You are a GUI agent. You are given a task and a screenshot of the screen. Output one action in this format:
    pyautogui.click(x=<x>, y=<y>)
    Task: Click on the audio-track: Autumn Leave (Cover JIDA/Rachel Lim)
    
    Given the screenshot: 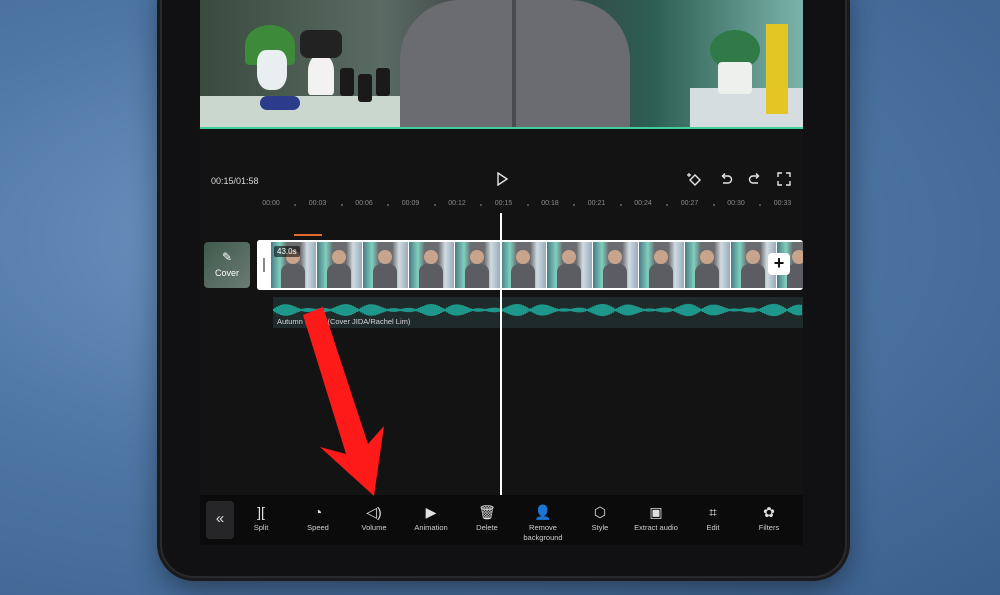 What is the action you would take?
    pyautogui.click(x=538, y=312)
    